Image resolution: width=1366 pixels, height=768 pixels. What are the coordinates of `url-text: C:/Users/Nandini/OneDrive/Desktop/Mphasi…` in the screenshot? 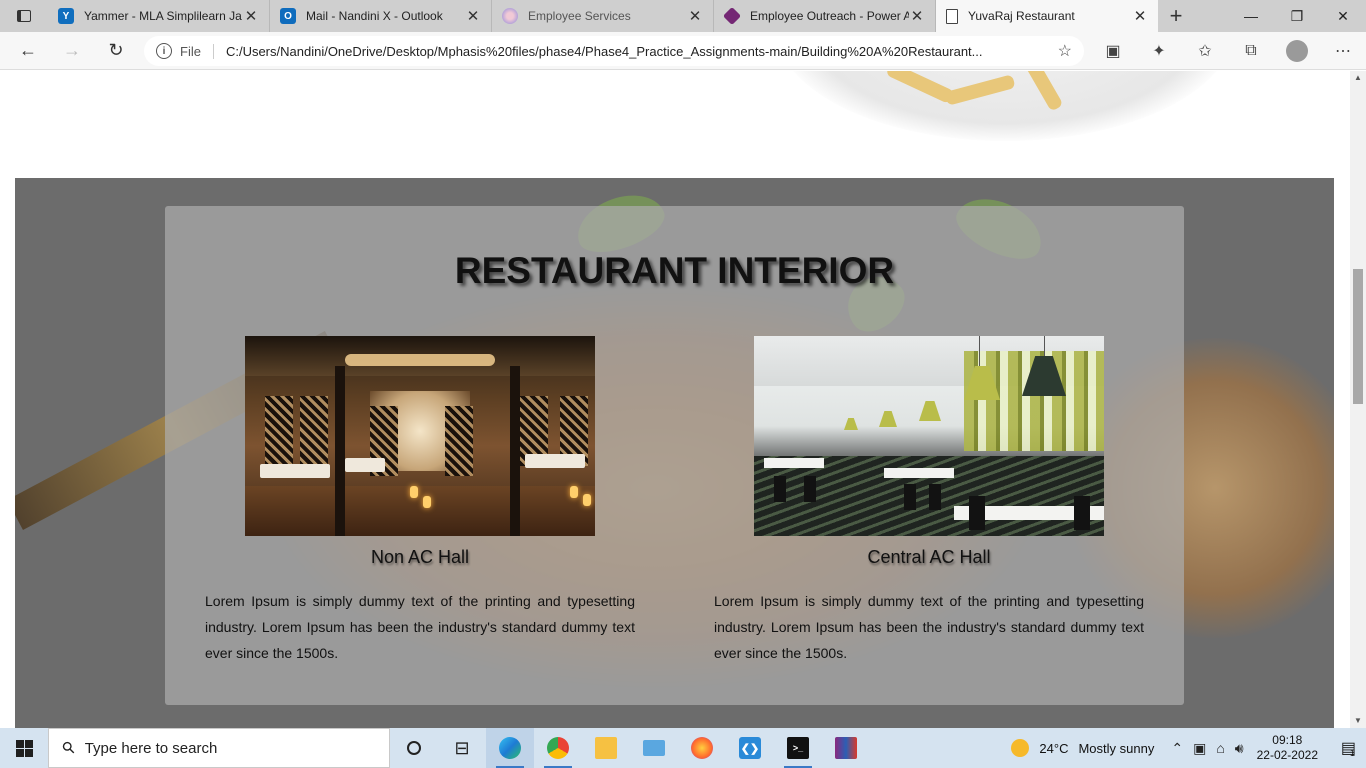 It's located at (637, 51).